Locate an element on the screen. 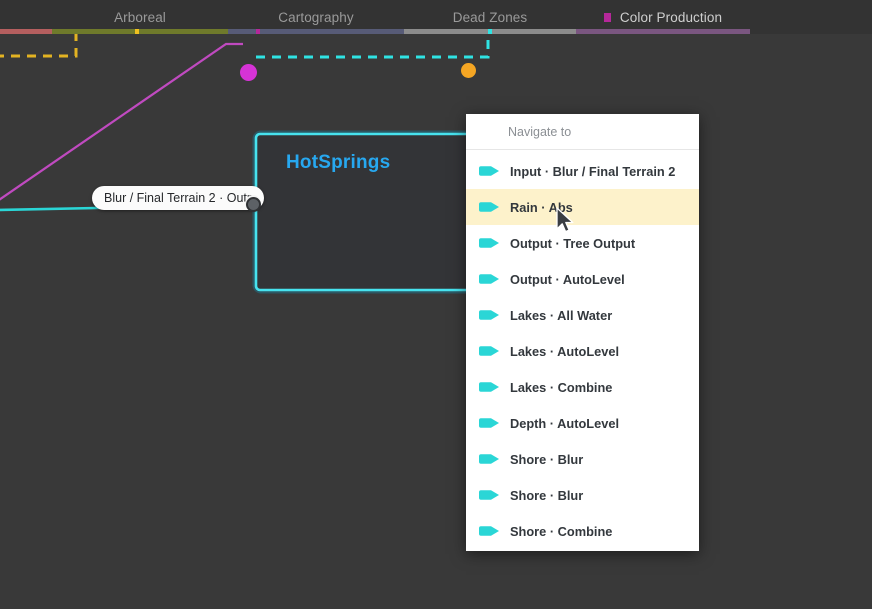 Image resolution: width=872 pixels, height=609 pixels. magenta-link-path is located at coordinates (121, 121).